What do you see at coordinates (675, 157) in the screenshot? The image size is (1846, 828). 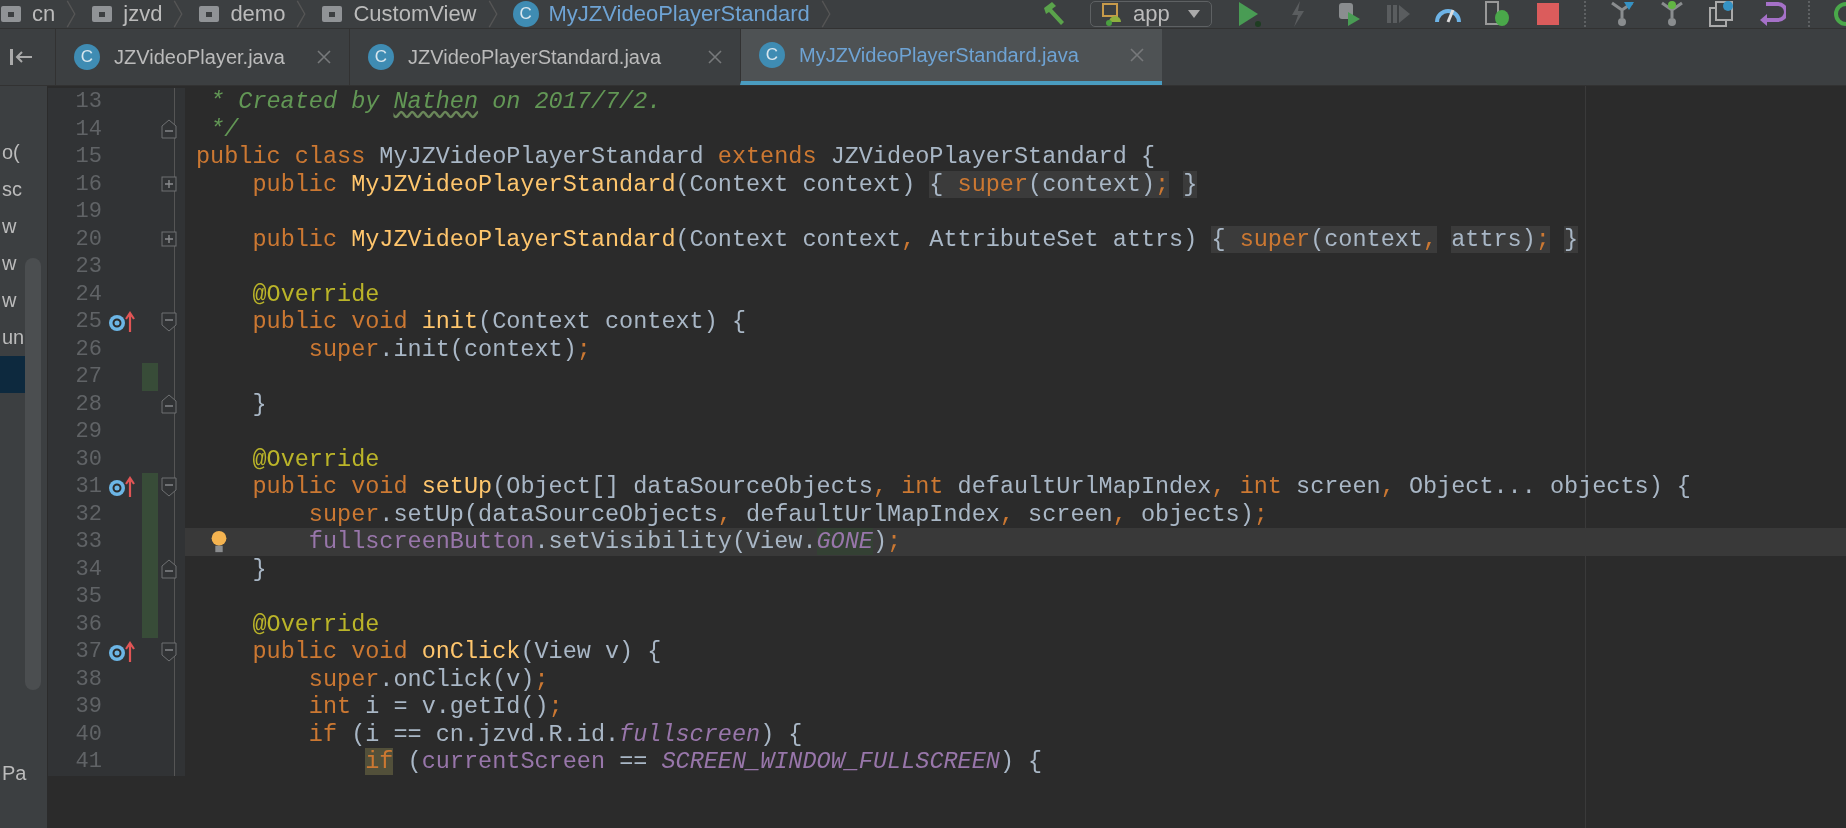 I see `code-line: public class MyJZVideoPlayerStandard extends JZVideoPlayerStandard {` at bounding box center [675, 157].